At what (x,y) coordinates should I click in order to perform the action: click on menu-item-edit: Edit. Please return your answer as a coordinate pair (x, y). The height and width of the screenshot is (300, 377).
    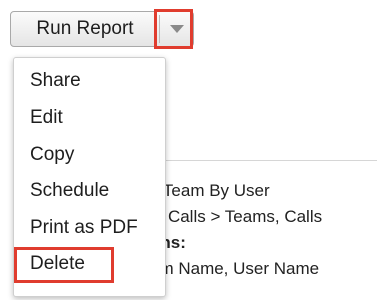
    Looking at the image, I should click on (46, 118).